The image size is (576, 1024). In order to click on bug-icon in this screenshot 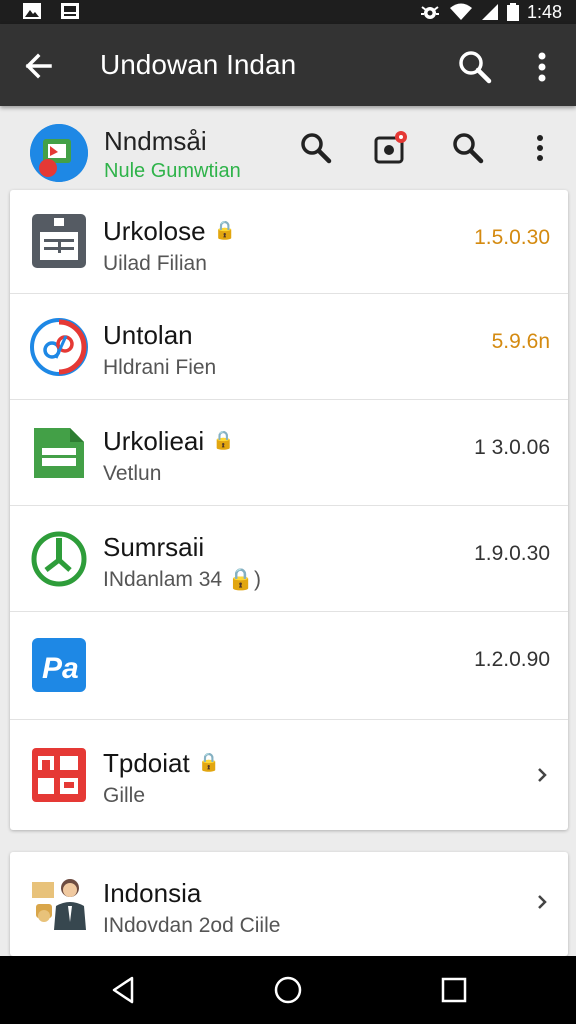, I will do `click(429, 12)`.